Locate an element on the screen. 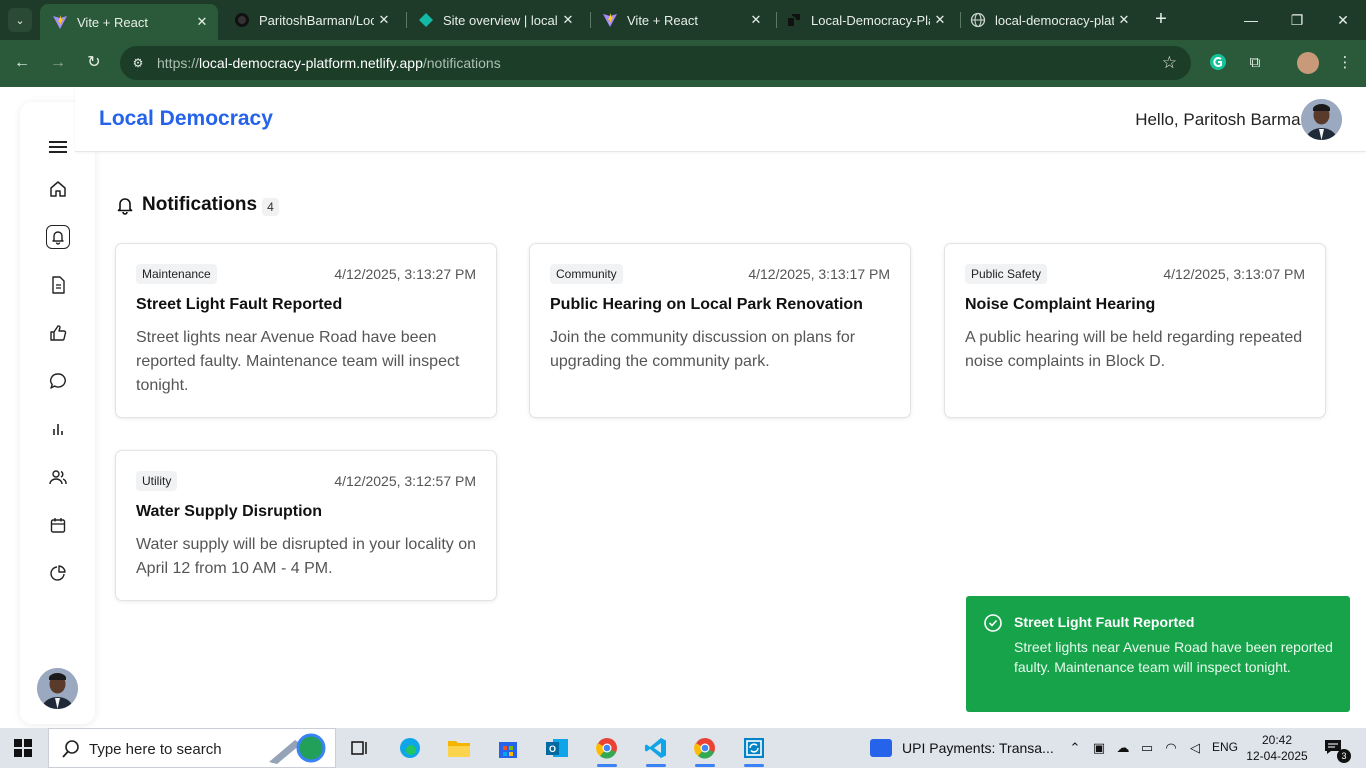 This screenshot has width=1366, height=768. page-title: Notifications is located at coordinates (200, 204).